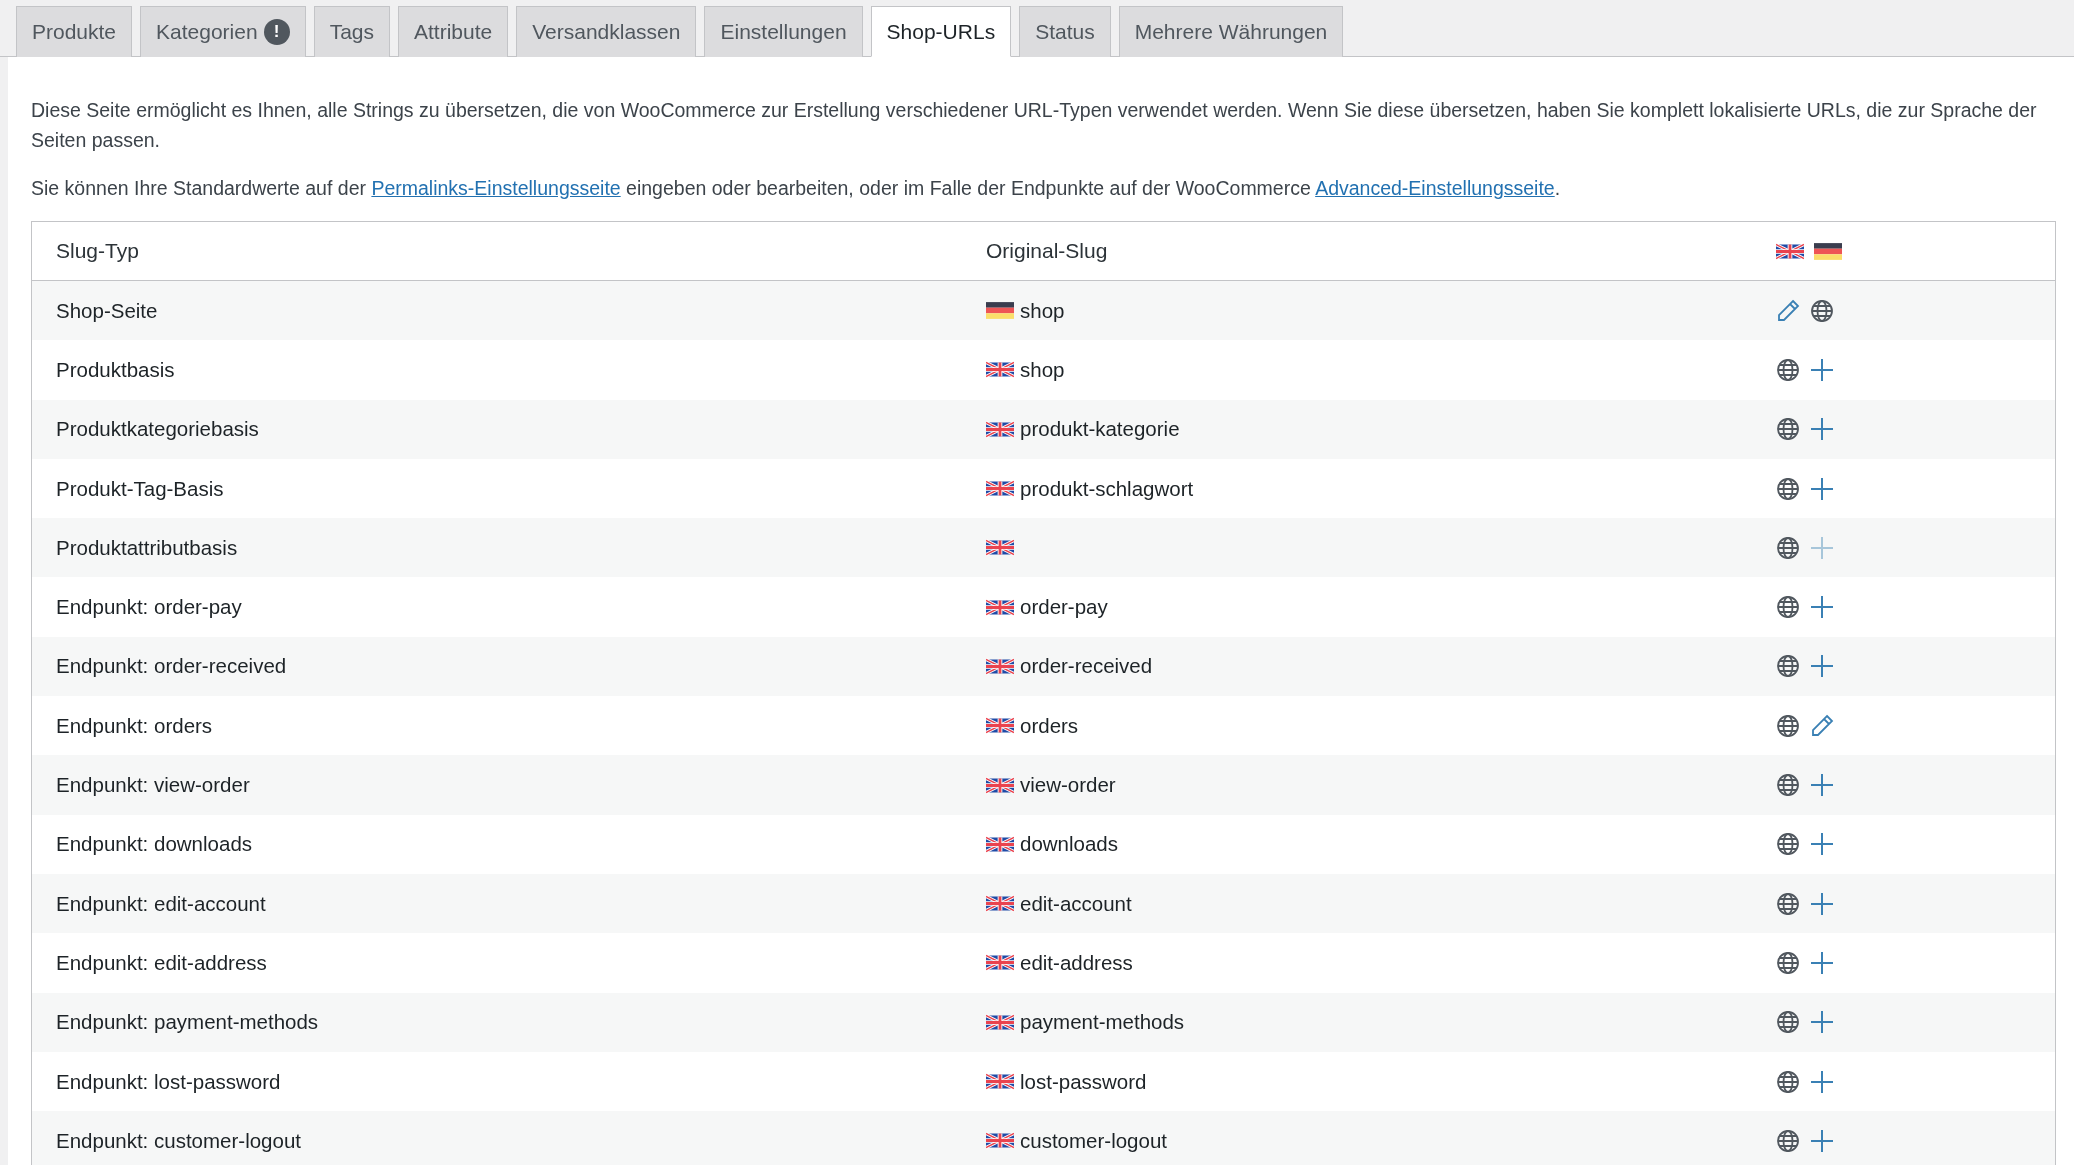  I want to click on tab: Einstellungen, so click(783, 31).